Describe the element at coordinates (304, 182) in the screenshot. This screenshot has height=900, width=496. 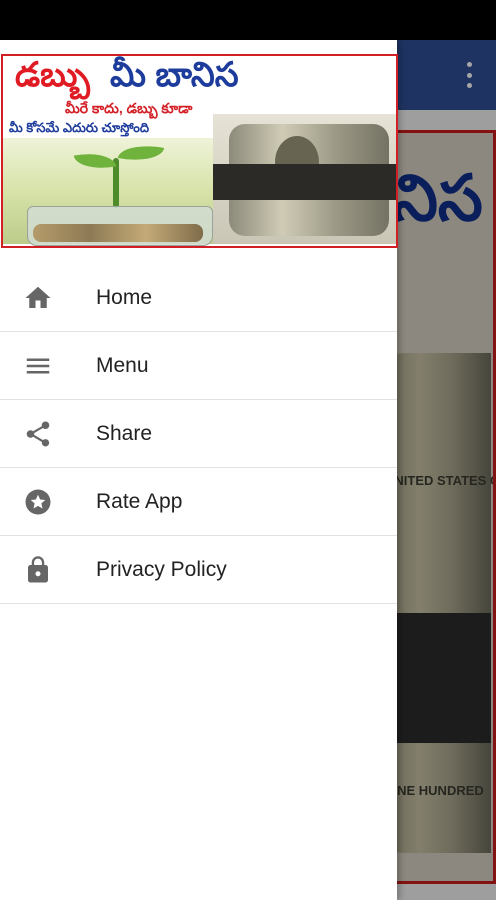
I see `cash-strap` at that location.